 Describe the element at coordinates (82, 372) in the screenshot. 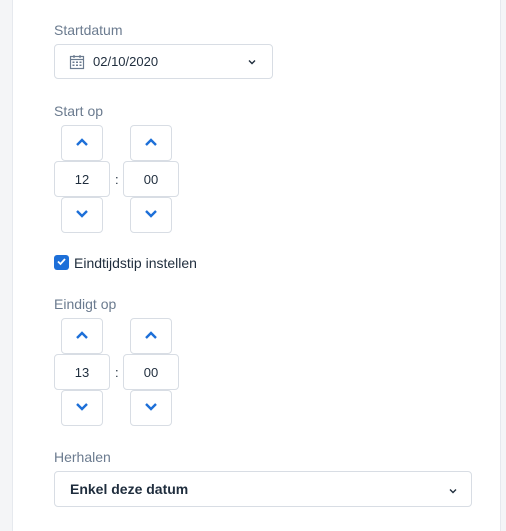

I see `end-hour-input: 13` at that location.